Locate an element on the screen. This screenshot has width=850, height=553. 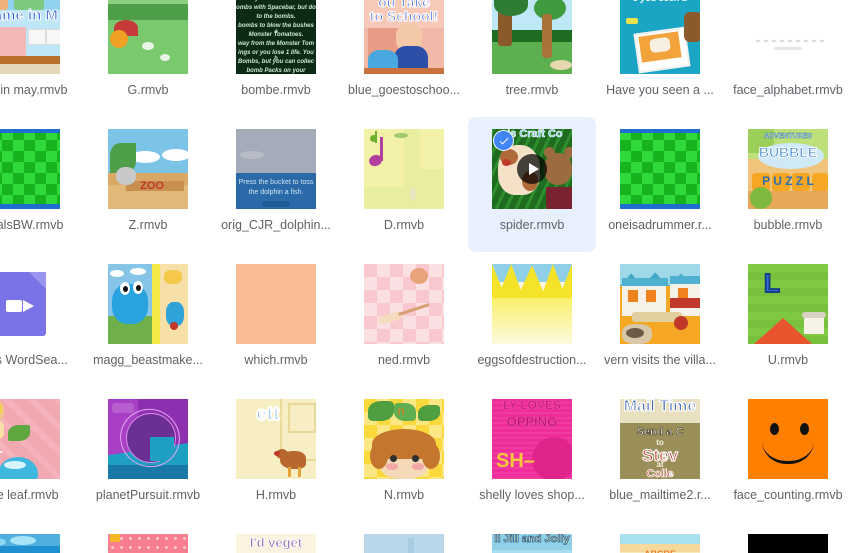
file-tile: D.rmvb is located at coordinates (404, 184).